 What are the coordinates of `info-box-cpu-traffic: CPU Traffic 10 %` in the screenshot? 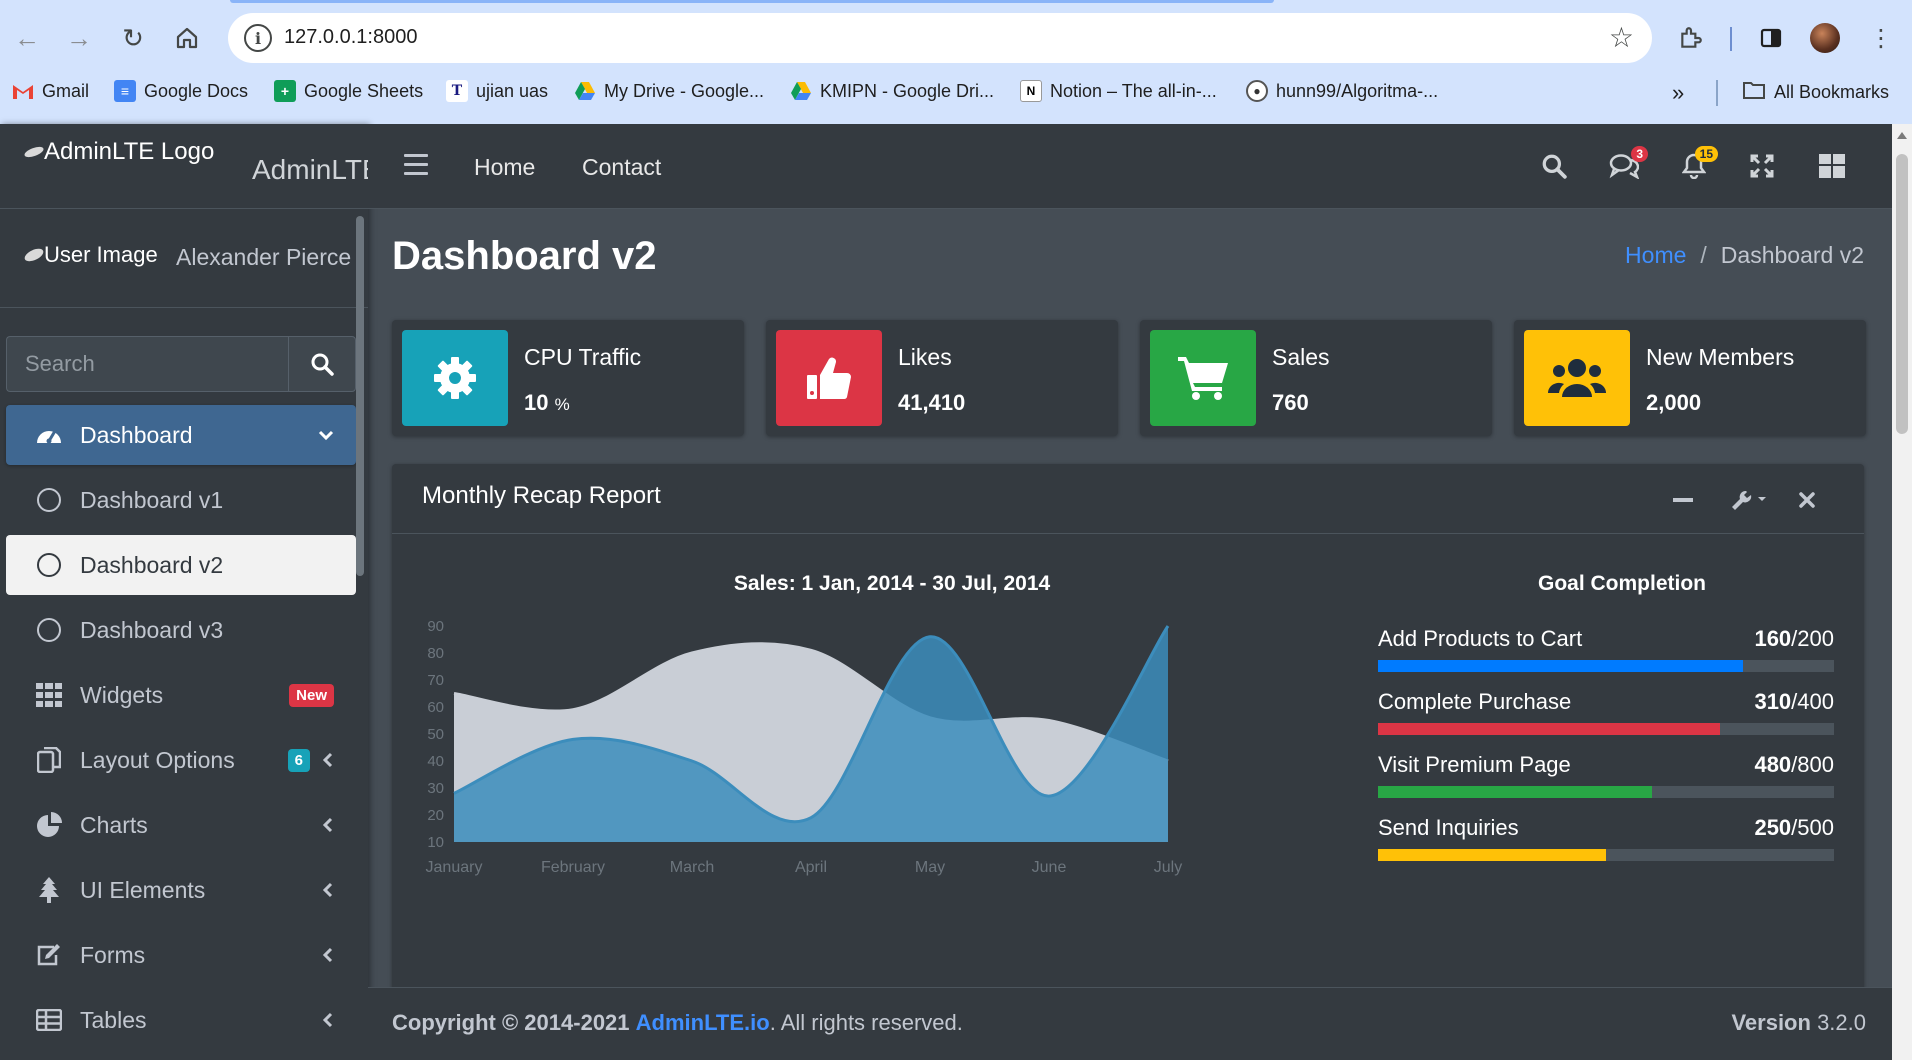 It's located at (568, 378).